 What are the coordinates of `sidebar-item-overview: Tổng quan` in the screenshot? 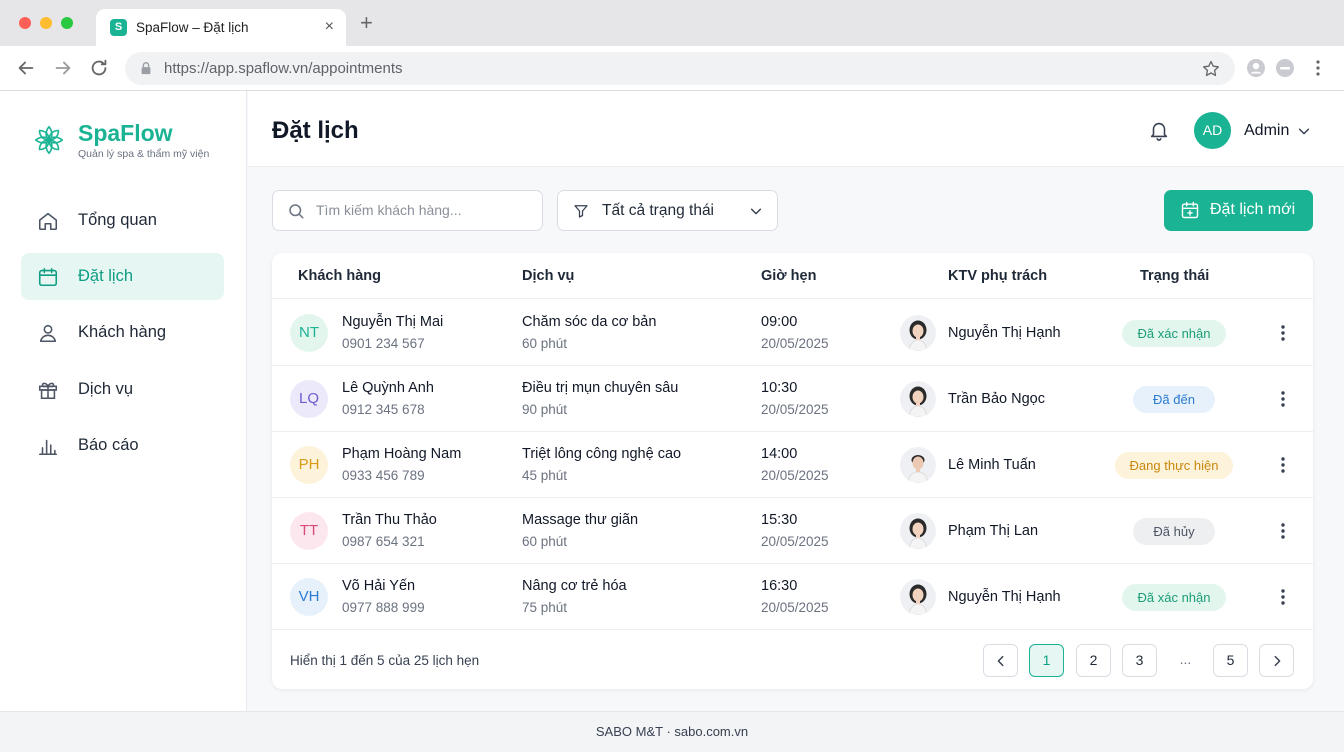 It's located at (122, 220).